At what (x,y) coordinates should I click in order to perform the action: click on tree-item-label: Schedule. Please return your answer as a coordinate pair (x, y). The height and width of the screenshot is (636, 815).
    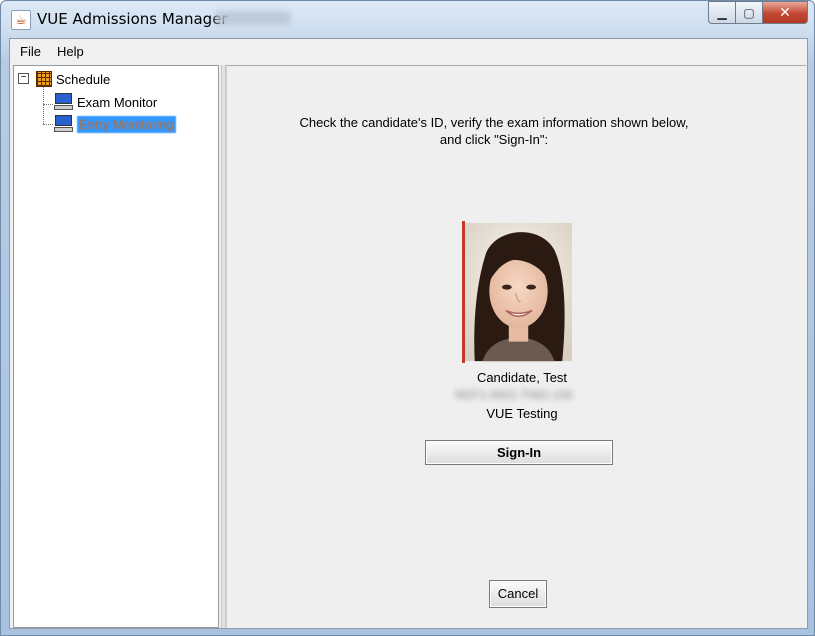
    Looking at the image, I should click on (83, 79).